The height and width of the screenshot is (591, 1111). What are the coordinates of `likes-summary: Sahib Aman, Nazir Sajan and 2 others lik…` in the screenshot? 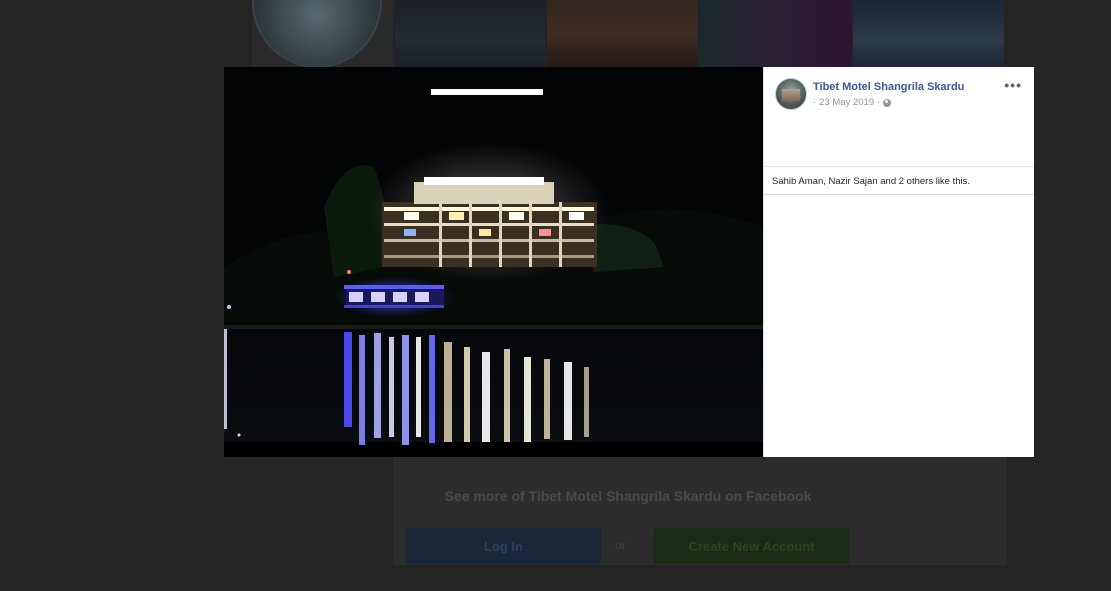 It's located at (871, 181).